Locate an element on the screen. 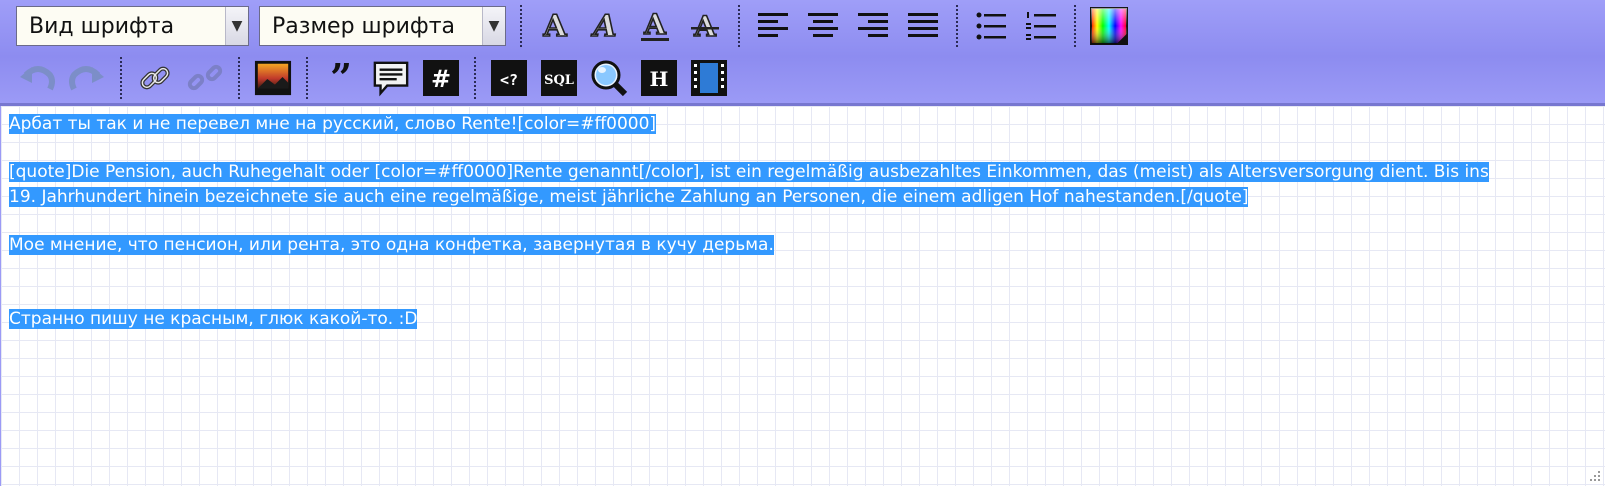  quote-icon: ” is located at coordinates (341, 78).